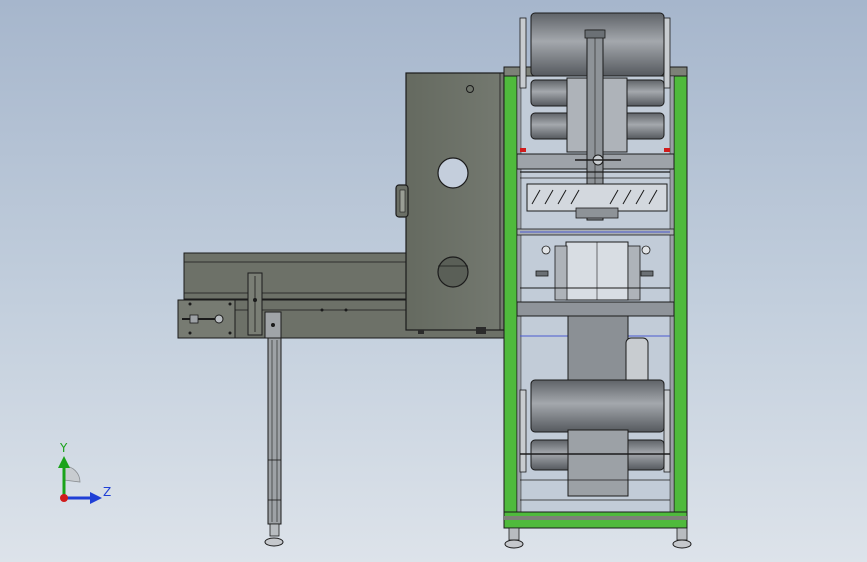 Image resolution: width=867 pixels, height=562 pixels. Describe the element at coordinates (274, 442) in the screenshot. I see `conveyor-support-leg` at that location.